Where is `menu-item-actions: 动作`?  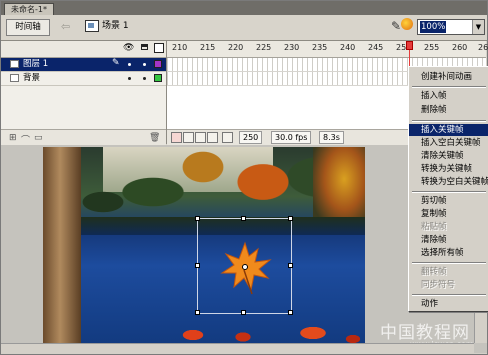 menu-item-actions: 动作 is located at coordinates (448, 304).